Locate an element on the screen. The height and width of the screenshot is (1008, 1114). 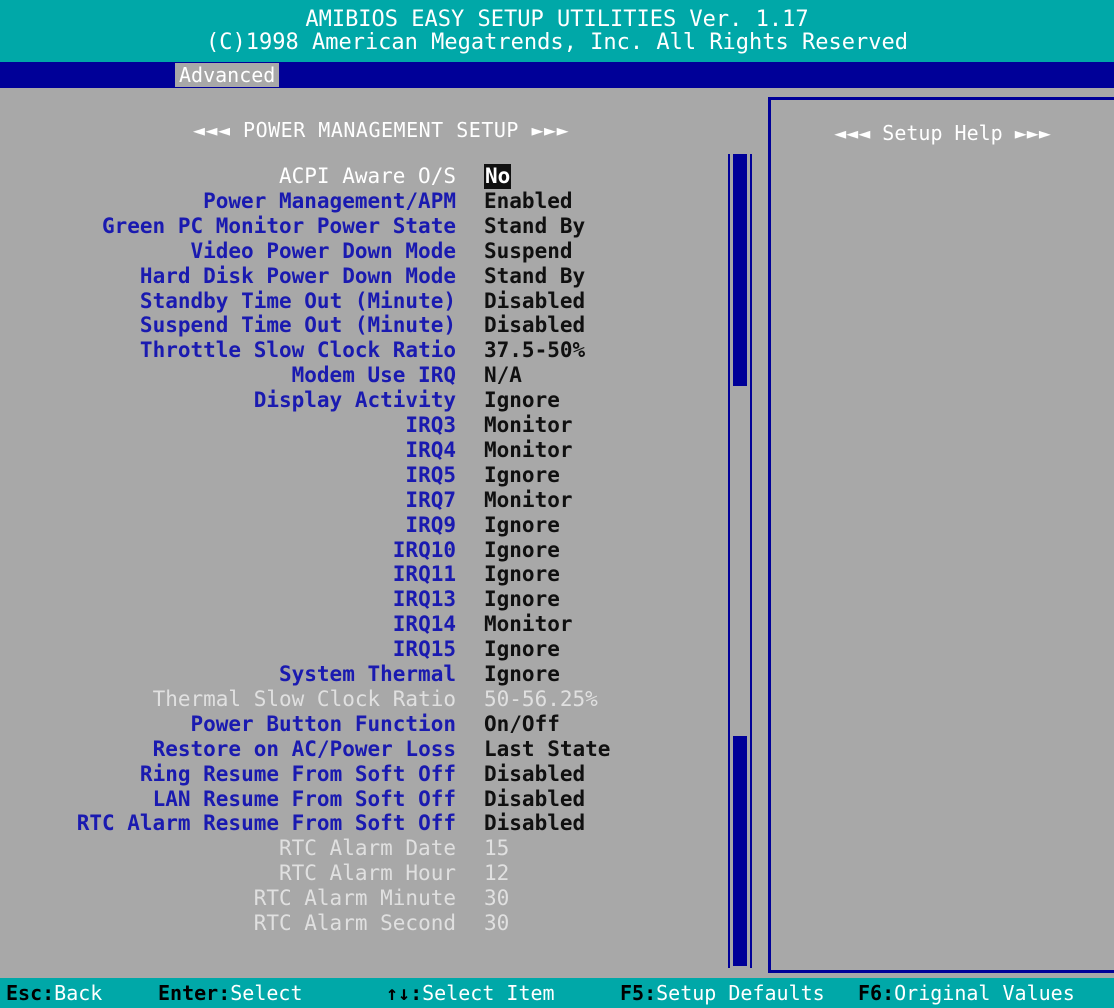
setting-value: Last State is located at coordinates (547, 749).